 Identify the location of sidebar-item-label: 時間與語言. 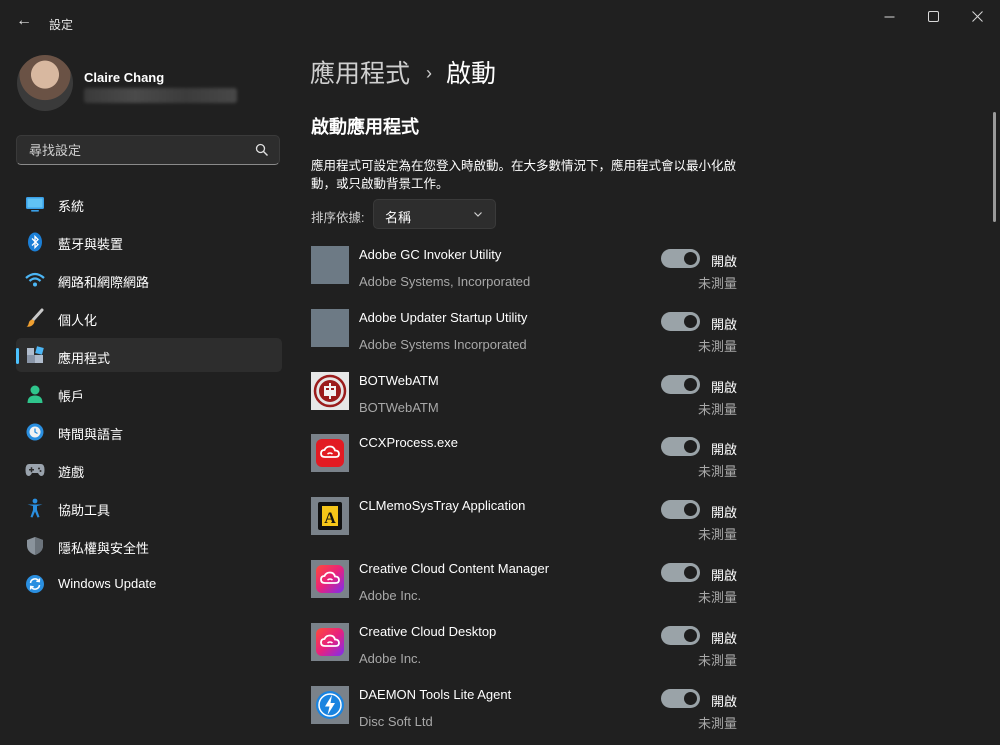
(91, 434).